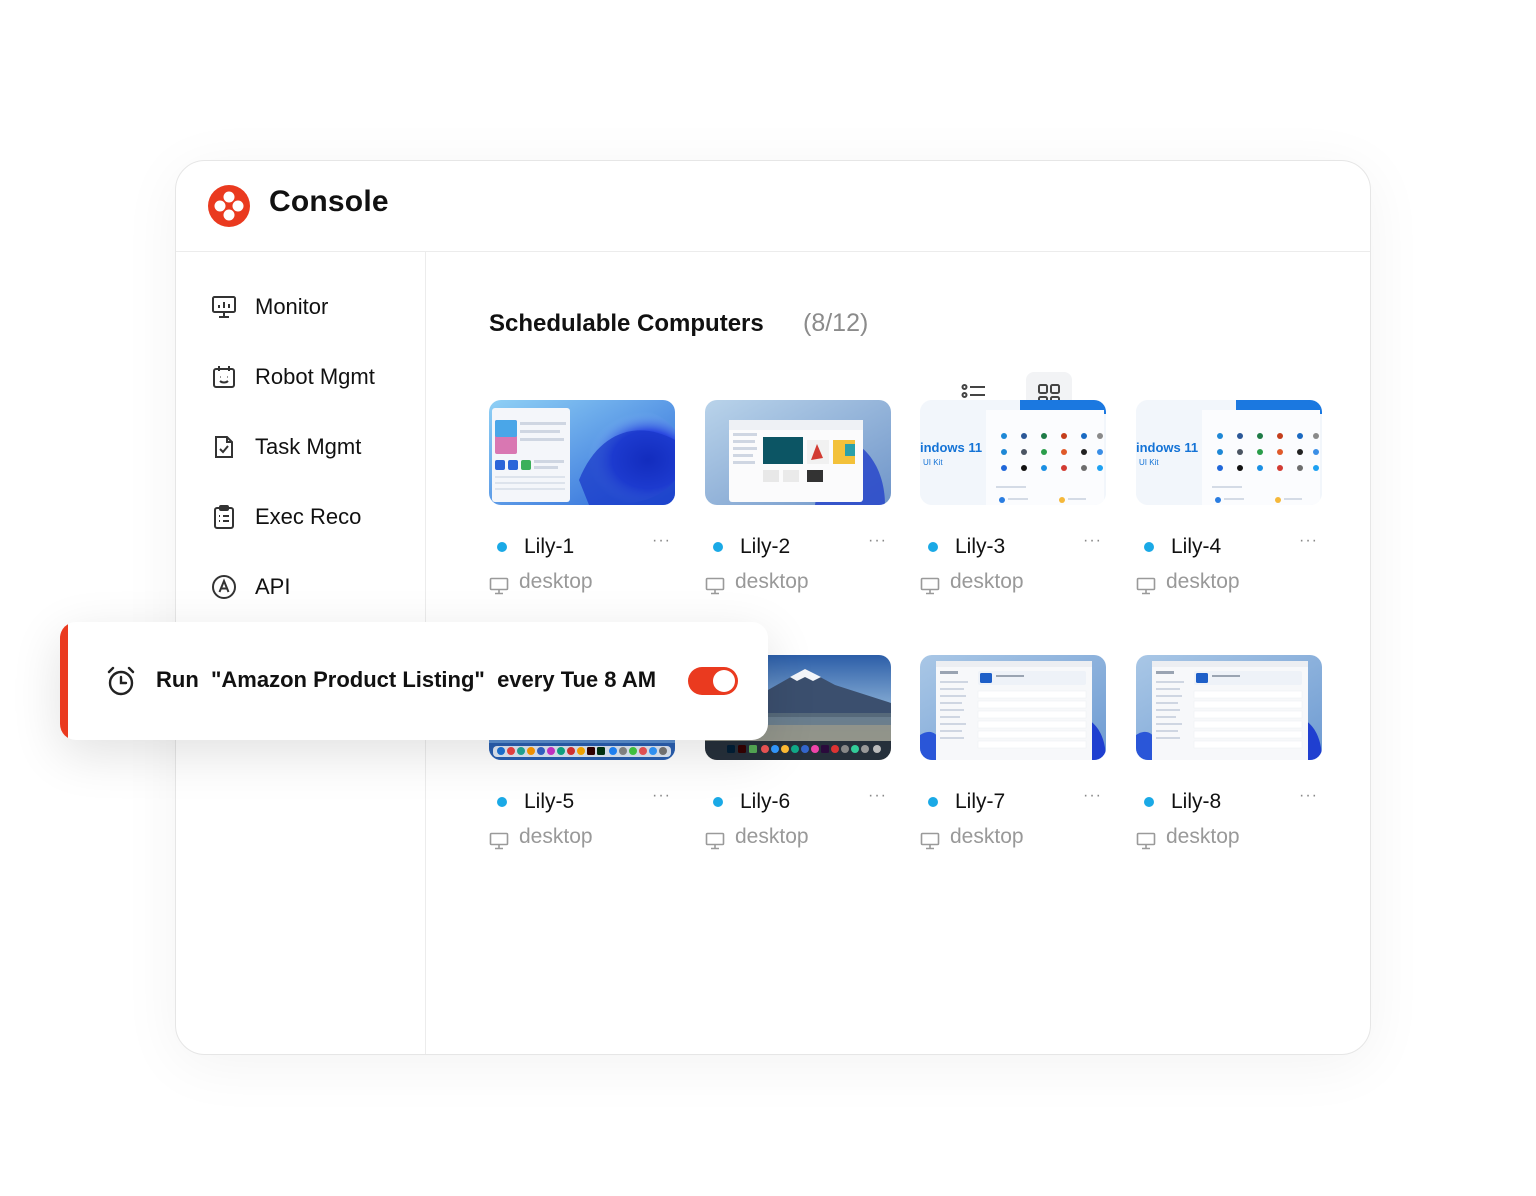 Image resolution: width=1536 pixels, height=1196 pixels. What do you see at coordinates (329, 201) in the screenshot?
I see `app-title: Console` at bounding box center [329, 201].